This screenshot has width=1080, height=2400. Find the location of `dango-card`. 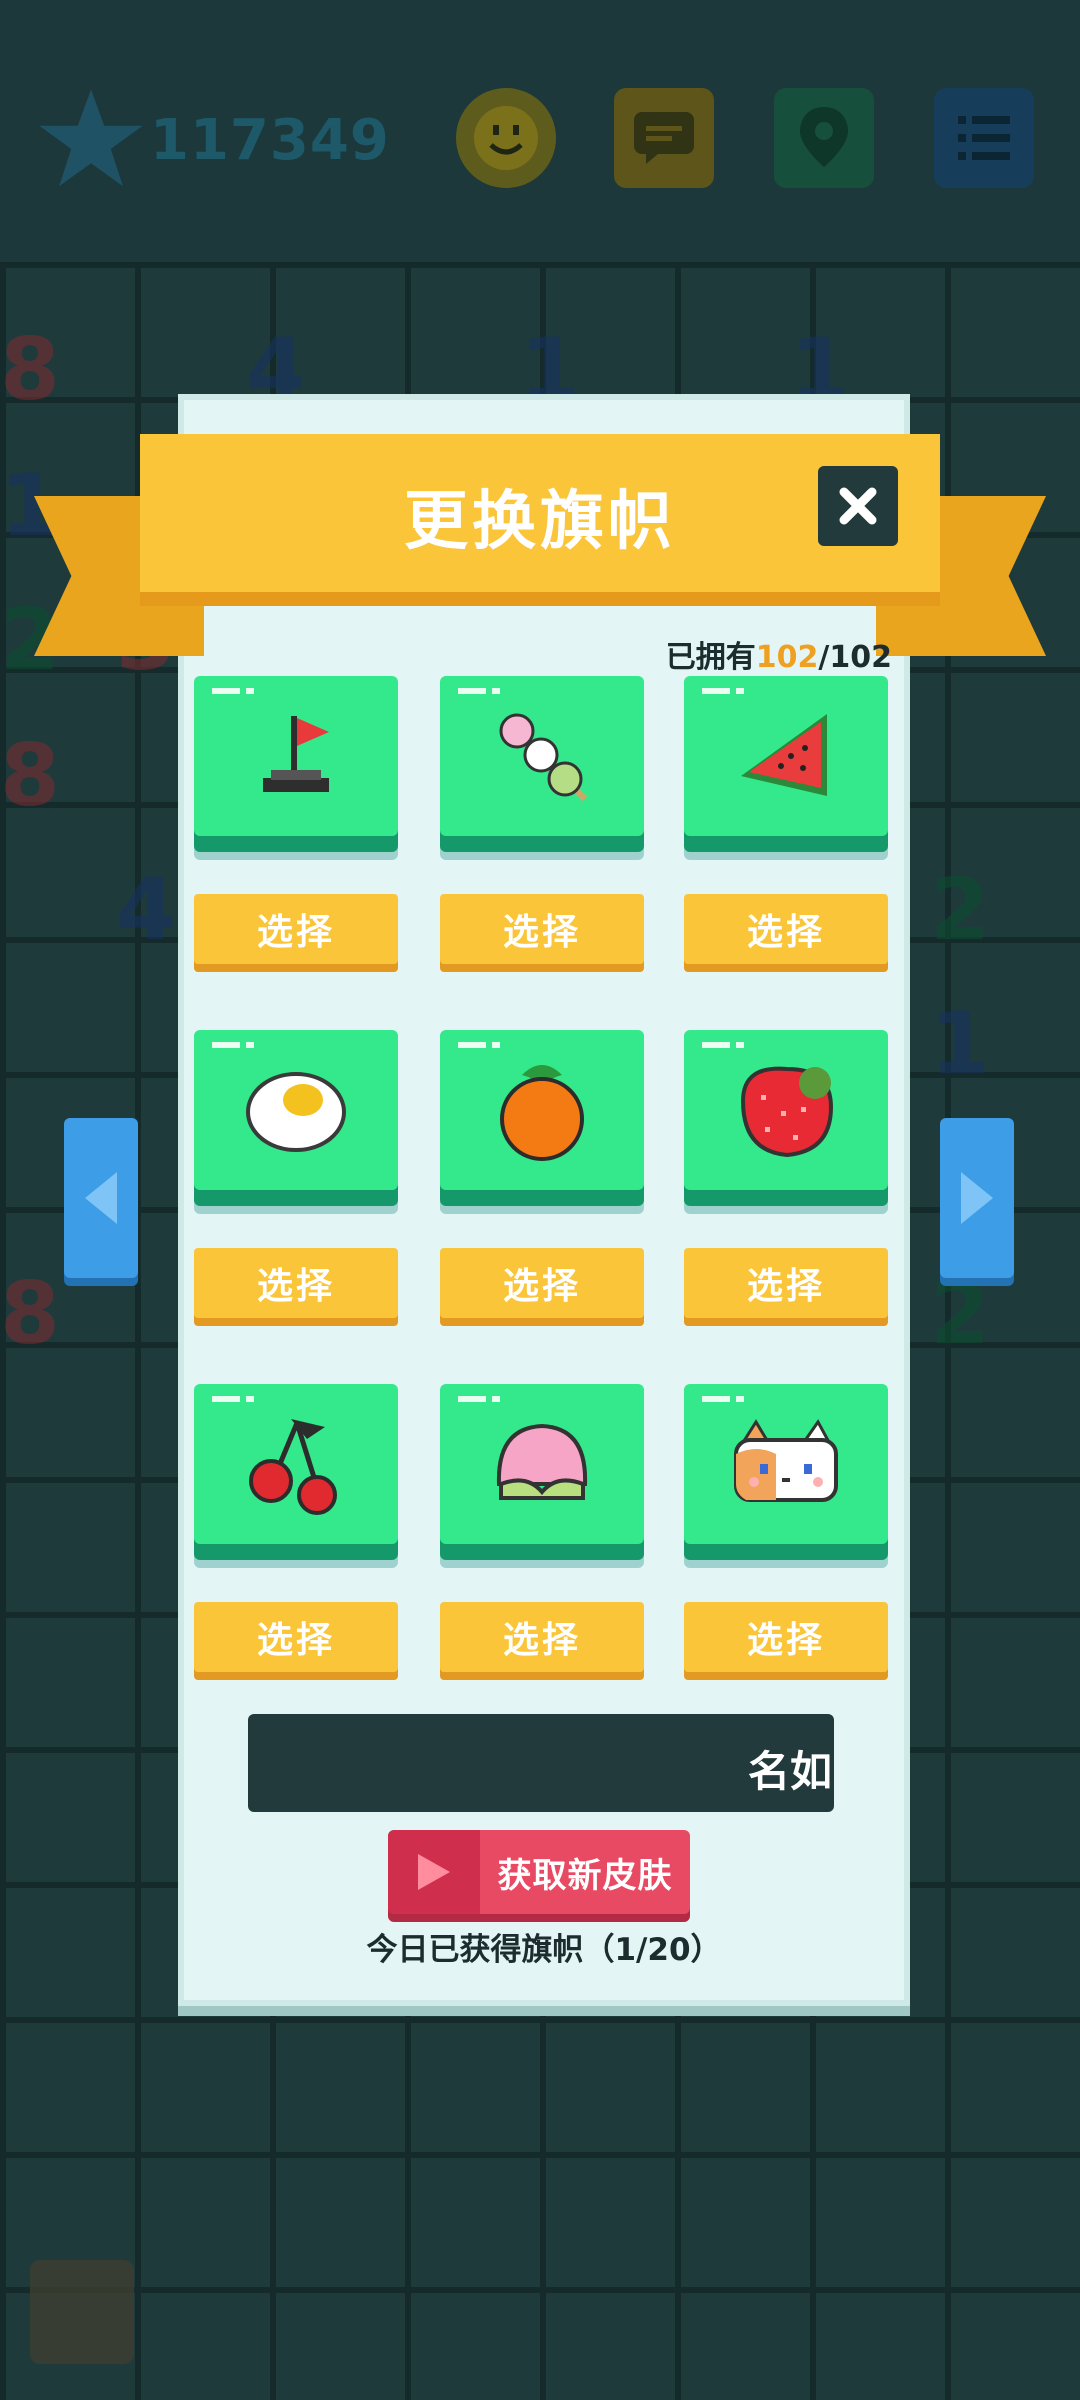

dango-card is located at coordinates (542, 756).